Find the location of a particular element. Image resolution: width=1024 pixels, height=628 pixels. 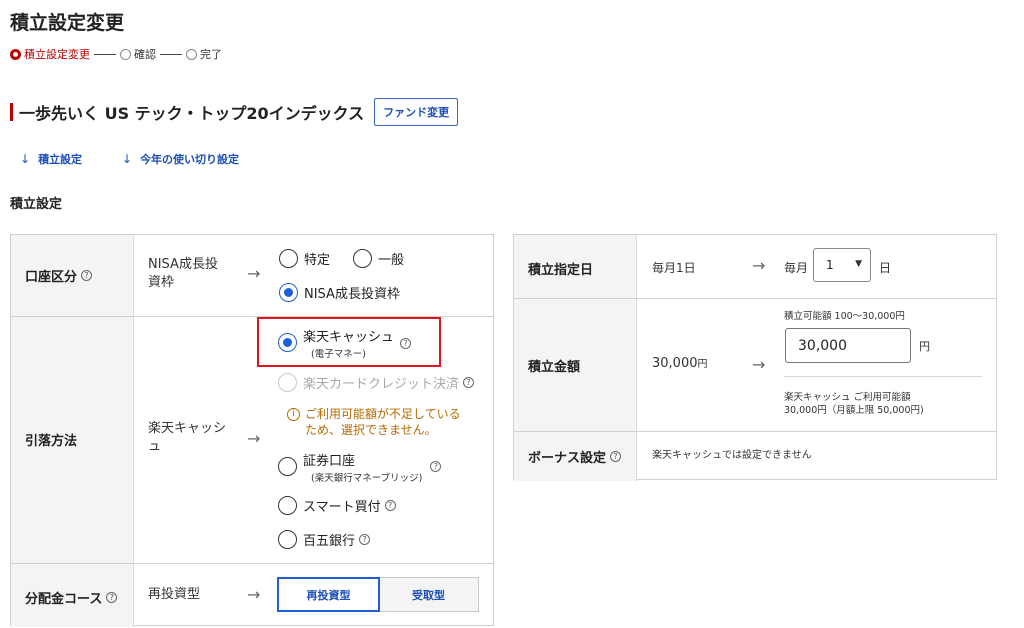

available-line: 楽天キャッシュ ご利用可能額 is located at coordinates (847, 397).